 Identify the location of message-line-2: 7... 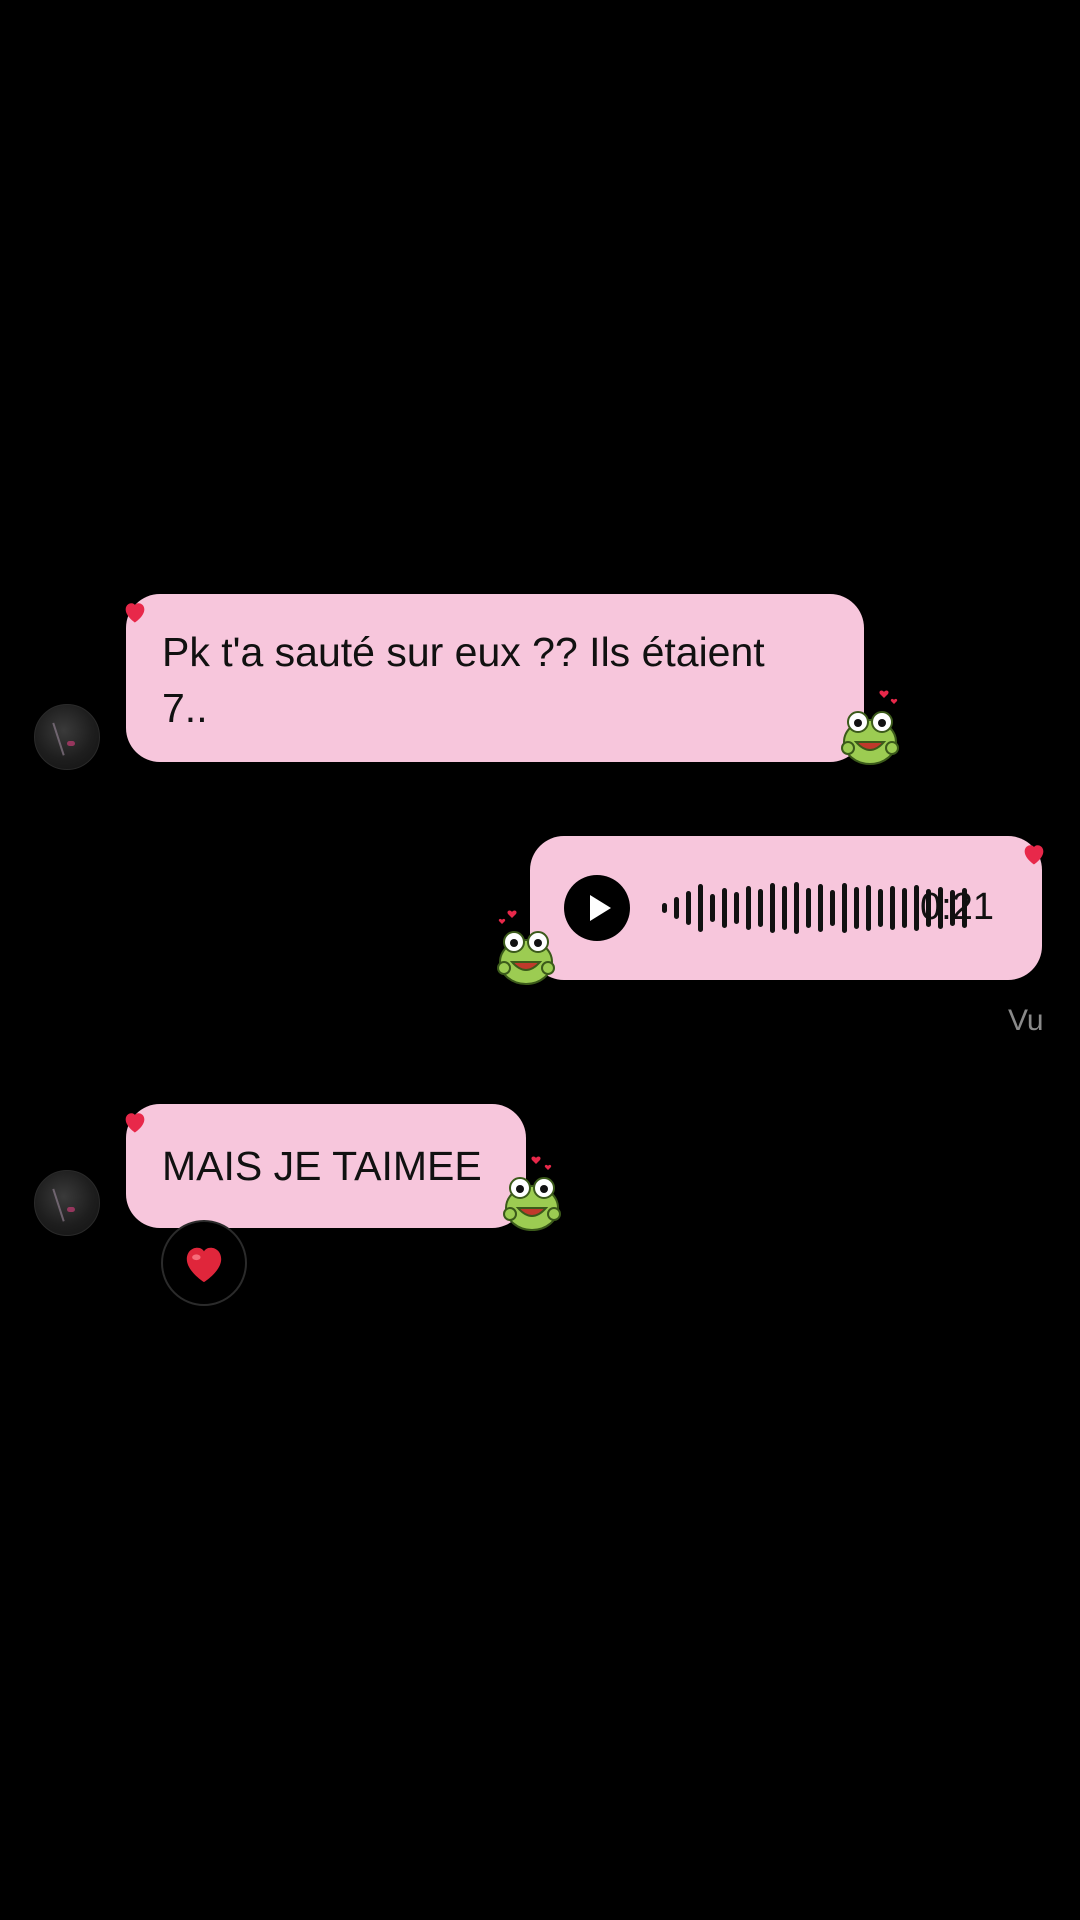
(185, 708).